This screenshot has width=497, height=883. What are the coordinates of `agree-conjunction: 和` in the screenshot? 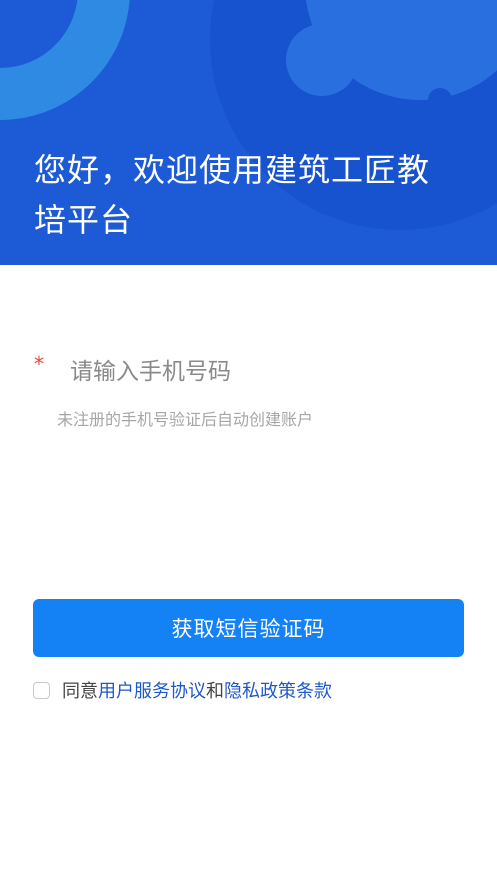 It's located at (215, 691).